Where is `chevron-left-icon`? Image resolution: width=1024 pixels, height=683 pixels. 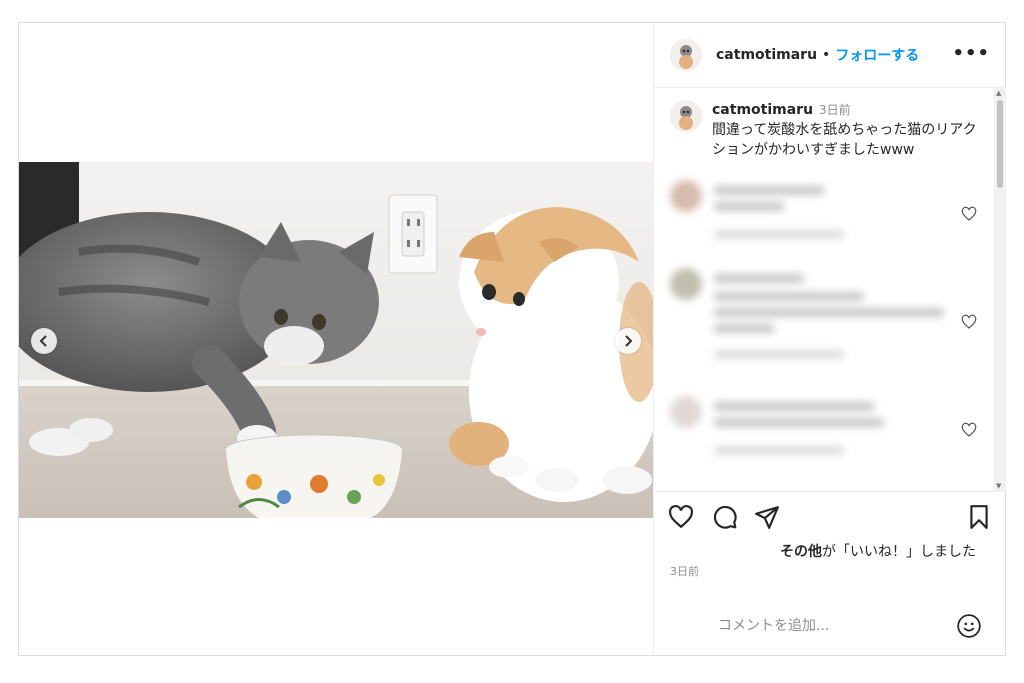
chevron-left-icon is located at coordinates (43, 341).